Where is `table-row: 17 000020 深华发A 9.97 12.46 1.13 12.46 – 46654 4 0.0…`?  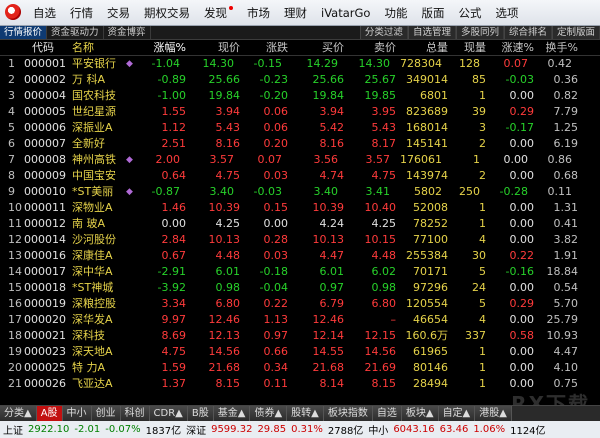
table-row: 17 000020 深华发A 9.97 12.46 1.13 12.46 – 46654 4 0.0… is located at coordinates (300, 320).